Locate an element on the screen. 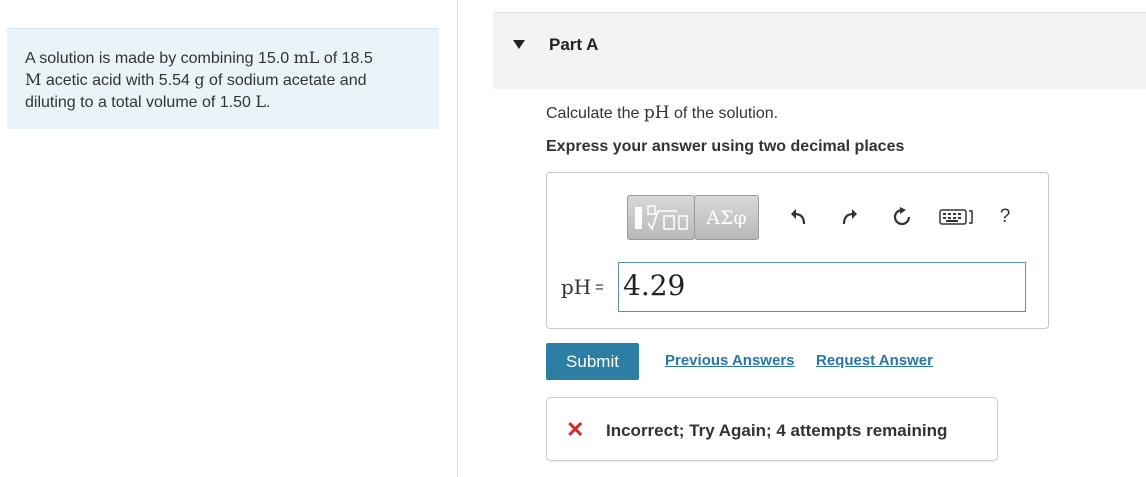 The image size is (1146, 477). question-text: Calculate the pH of the solution. is located at coordinates (662, 113).